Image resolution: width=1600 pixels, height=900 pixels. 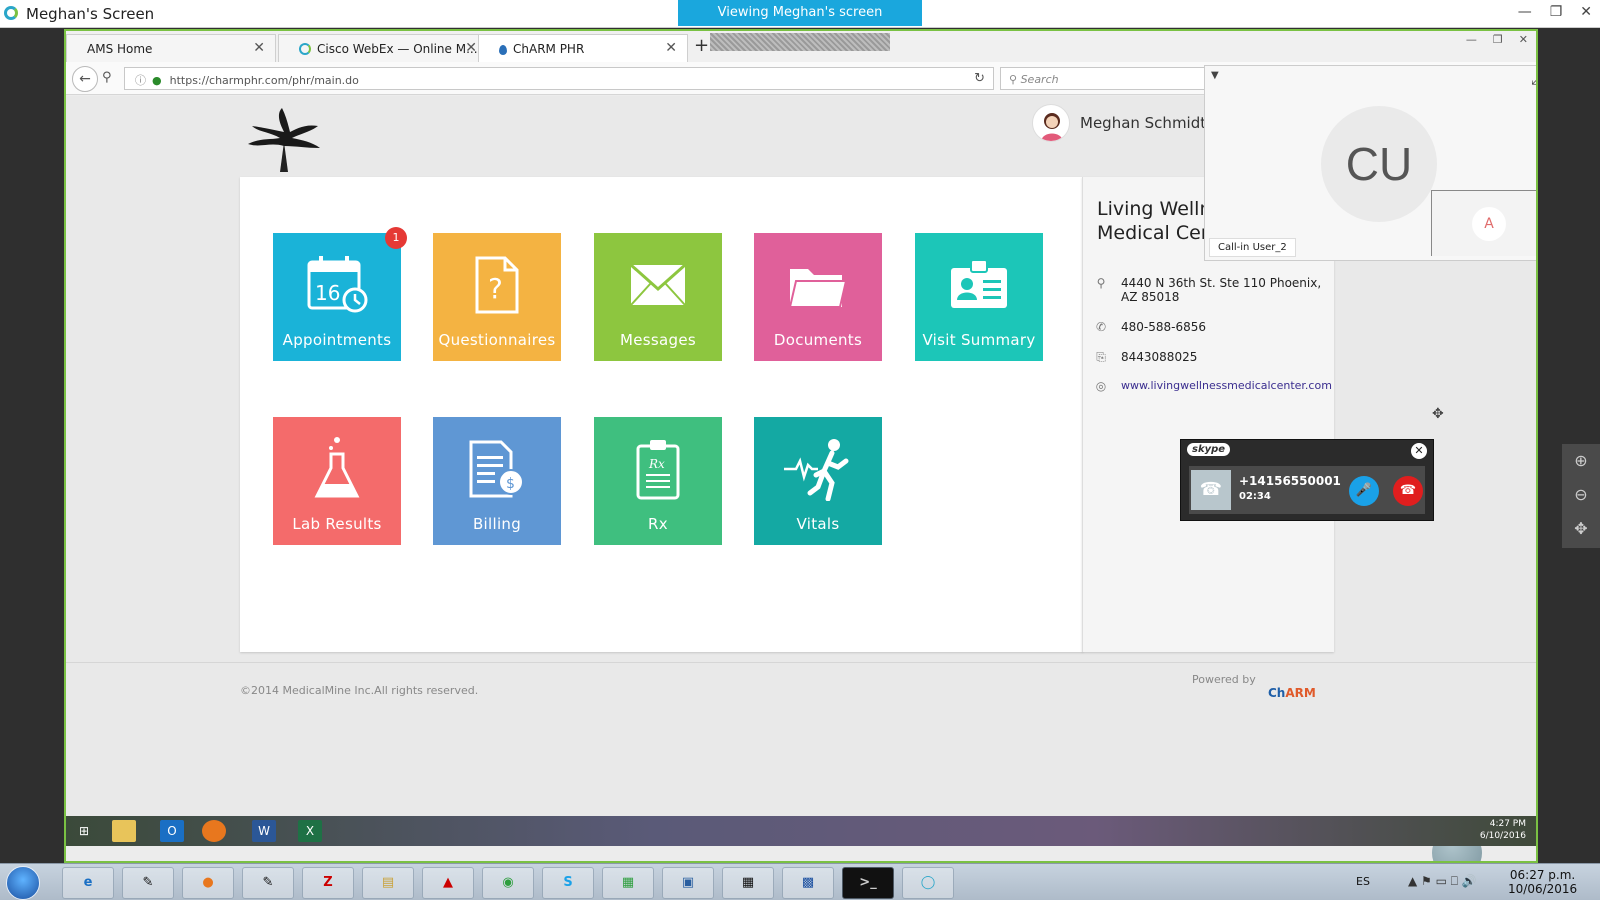 What do you see at coordinates (1542, 875) in the screenshot?
I see `clock-time: 06:27 p.m.` at bounding box center [1542, 875].